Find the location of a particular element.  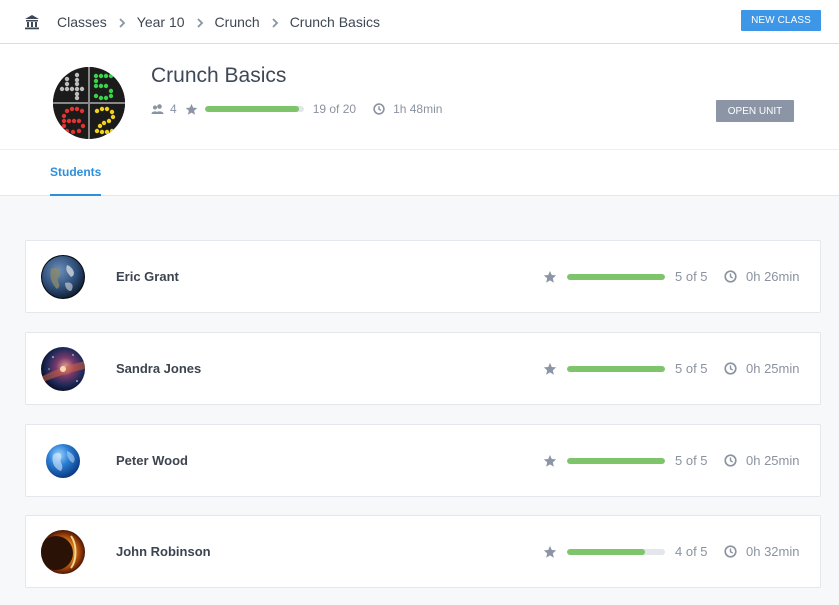

student-card: Peter Wood 5 of 5 0h 25min is located at coordinates (423, 460).